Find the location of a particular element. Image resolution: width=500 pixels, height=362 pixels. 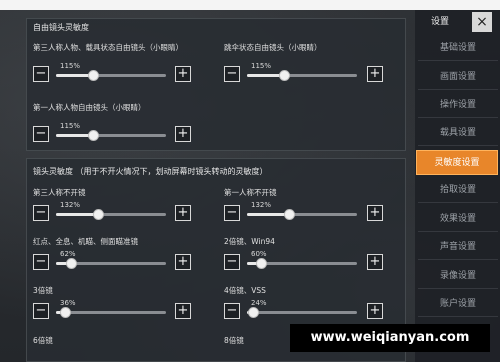

lens-slider-3-slider-track is located at coordinates (111, 263).